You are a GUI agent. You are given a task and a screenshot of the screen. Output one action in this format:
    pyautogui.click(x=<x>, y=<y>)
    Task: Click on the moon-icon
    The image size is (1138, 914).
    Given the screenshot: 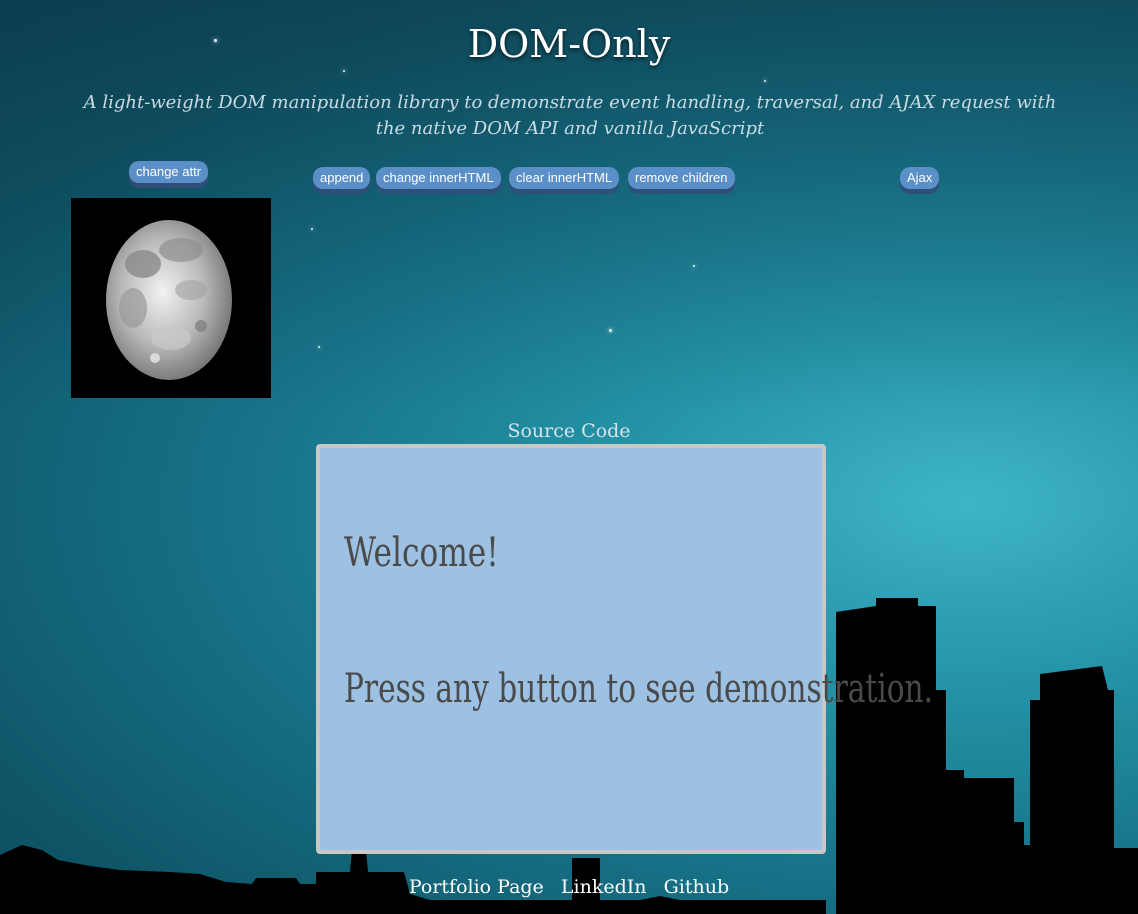 What is the action you would take?
    pyautogui.click(x=169, y=300)
    